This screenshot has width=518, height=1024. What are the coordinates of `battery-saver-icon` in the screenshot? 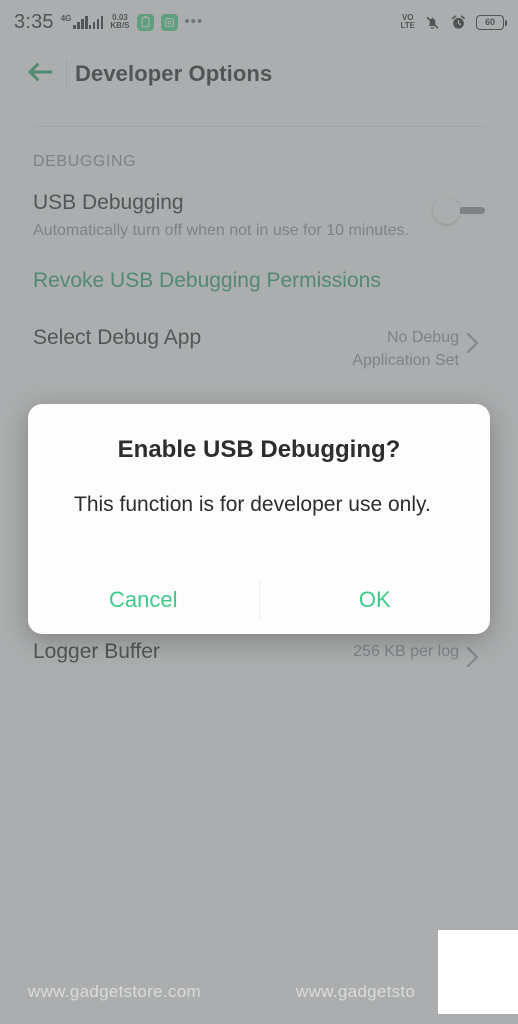 It's located at (145, 22).